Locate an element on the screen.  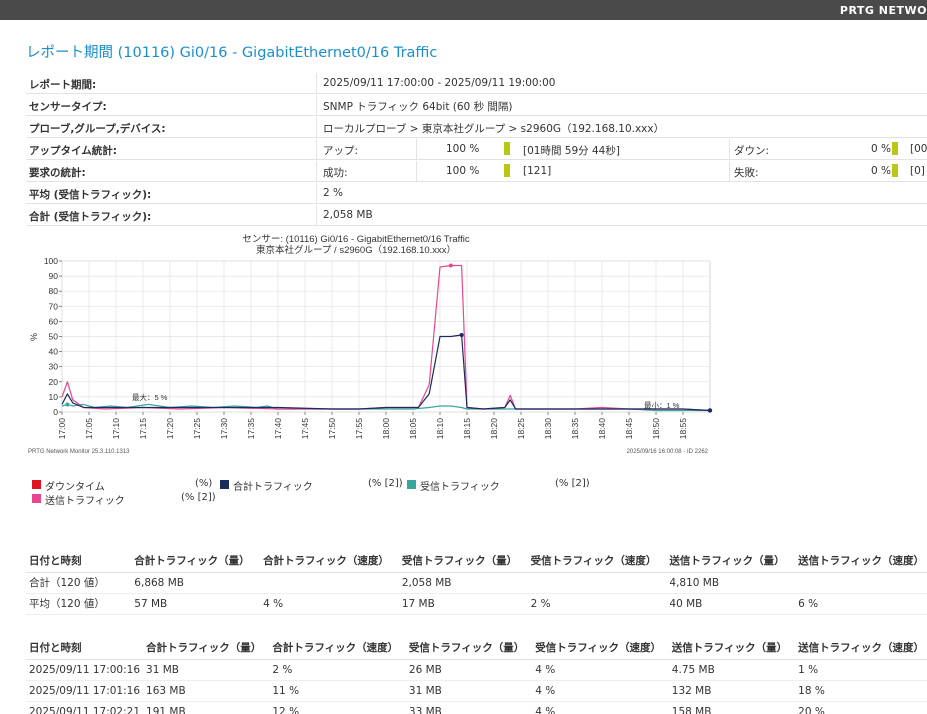
sensor-type-label: センサータイプ: is located at coordinates (68, 107).